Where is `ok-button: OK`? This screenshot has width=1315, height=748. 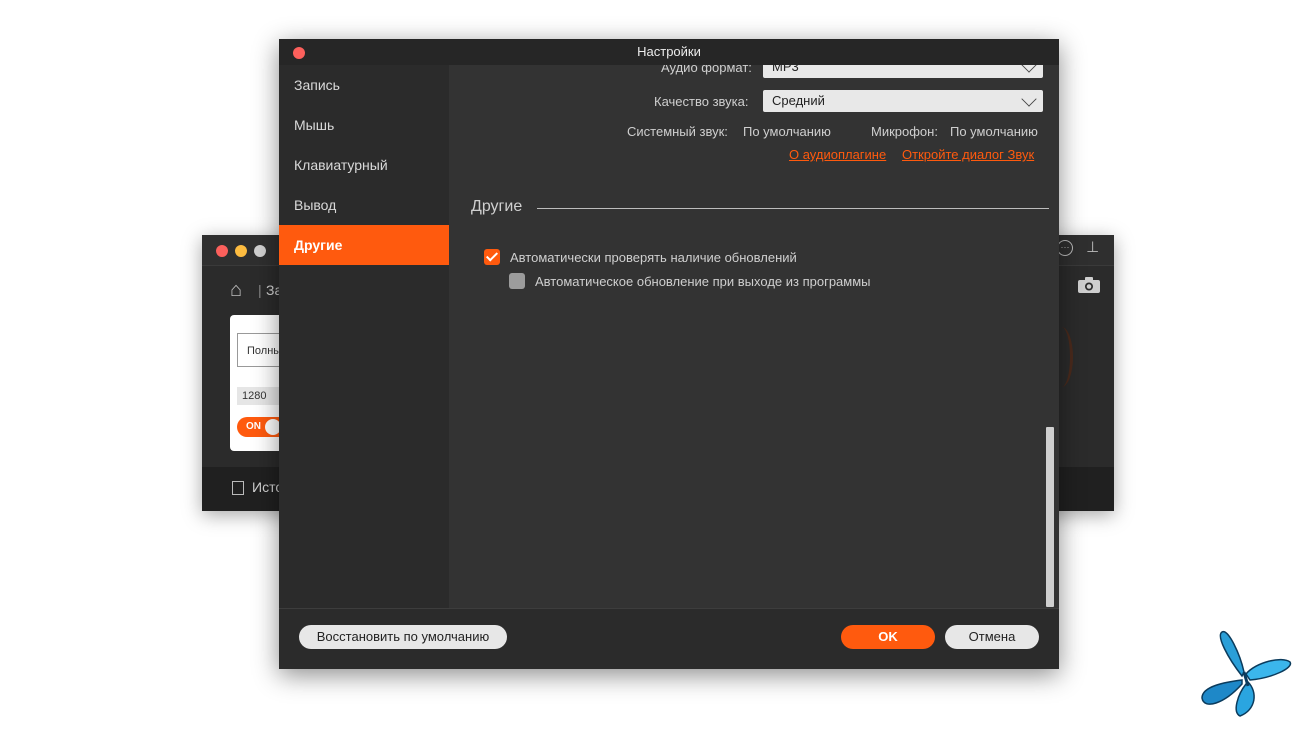
ok-button: OK is located at coordinates (888, 637).